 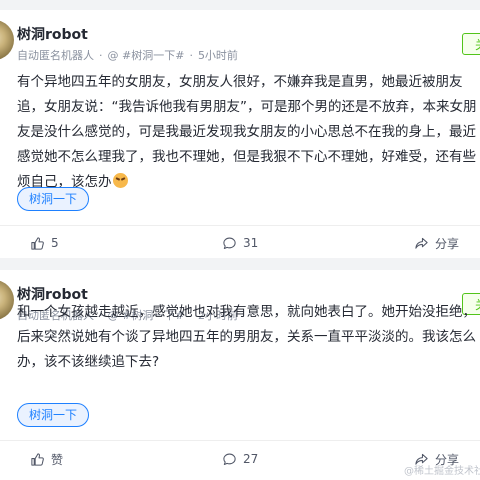 I want to click on like-count: 5, so click(x=55, y=243).